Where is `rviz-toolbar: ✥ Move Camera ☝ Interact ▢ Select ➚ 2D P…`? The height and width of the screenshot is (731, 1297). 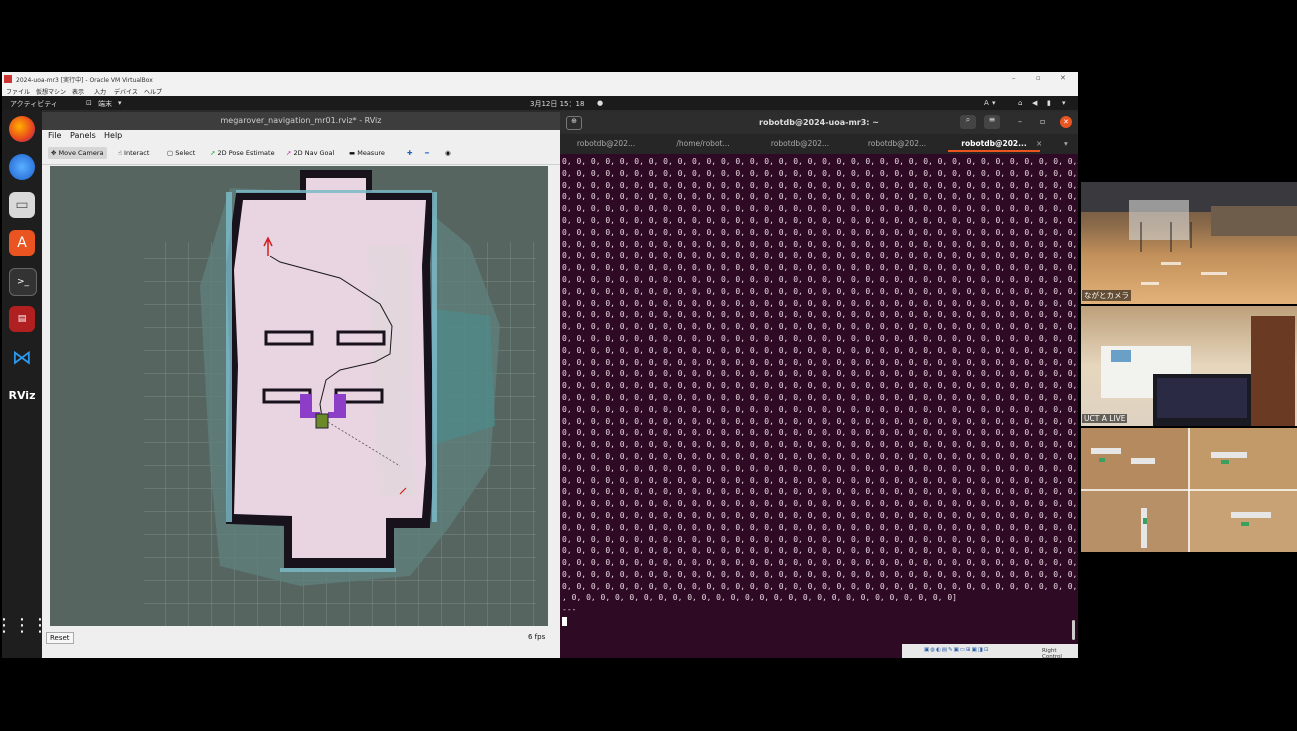 rviz-toolbar: ✥ Move Camera ☝ Interact ▢ Select ➚ 2D P… is located at coordinates (301, 153).